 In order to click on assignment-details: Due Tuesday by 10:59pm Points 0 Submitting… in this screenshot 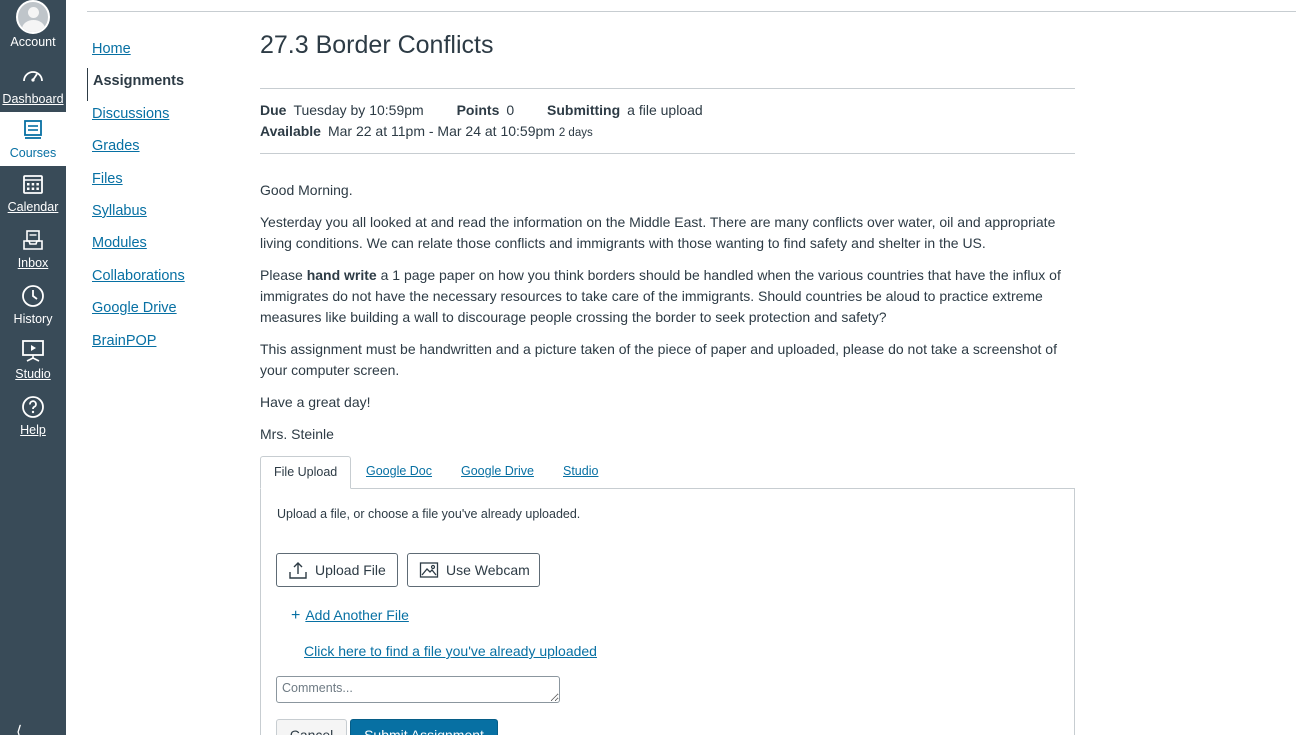, I will do `click(481, 122)`.